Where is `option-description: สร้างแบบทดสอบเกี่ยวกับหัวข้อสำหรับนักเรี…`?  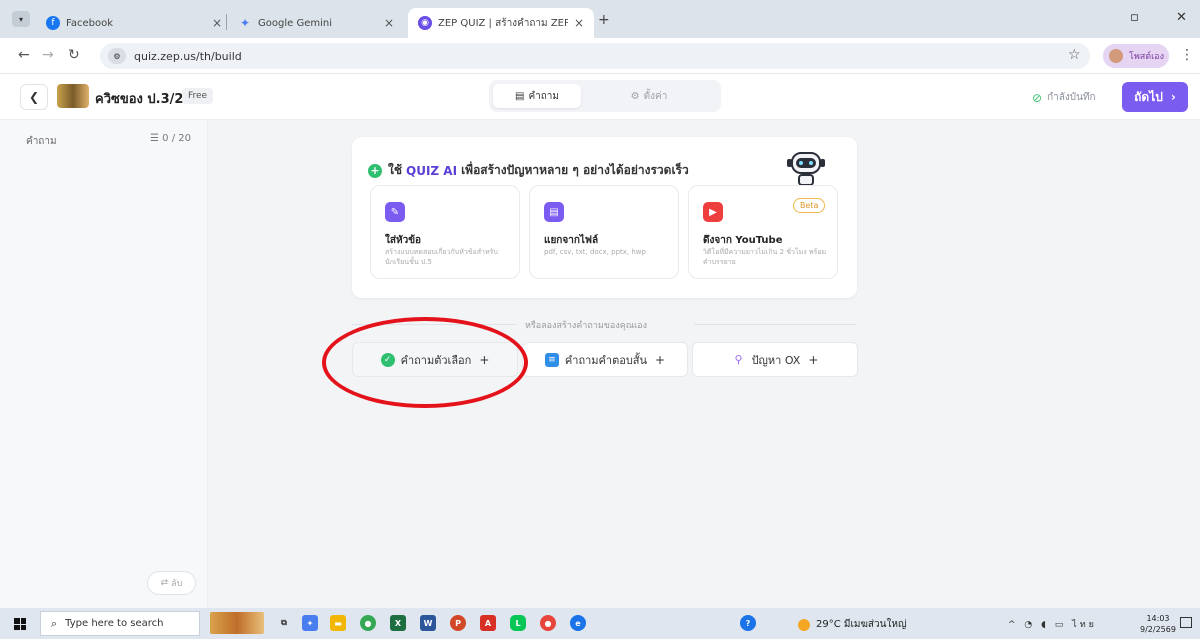 option-description: สร้างแบบทดสอบเกี่ยวกับหัวข้อสำหรับนักเรี… is located at coordinates (441, 257).